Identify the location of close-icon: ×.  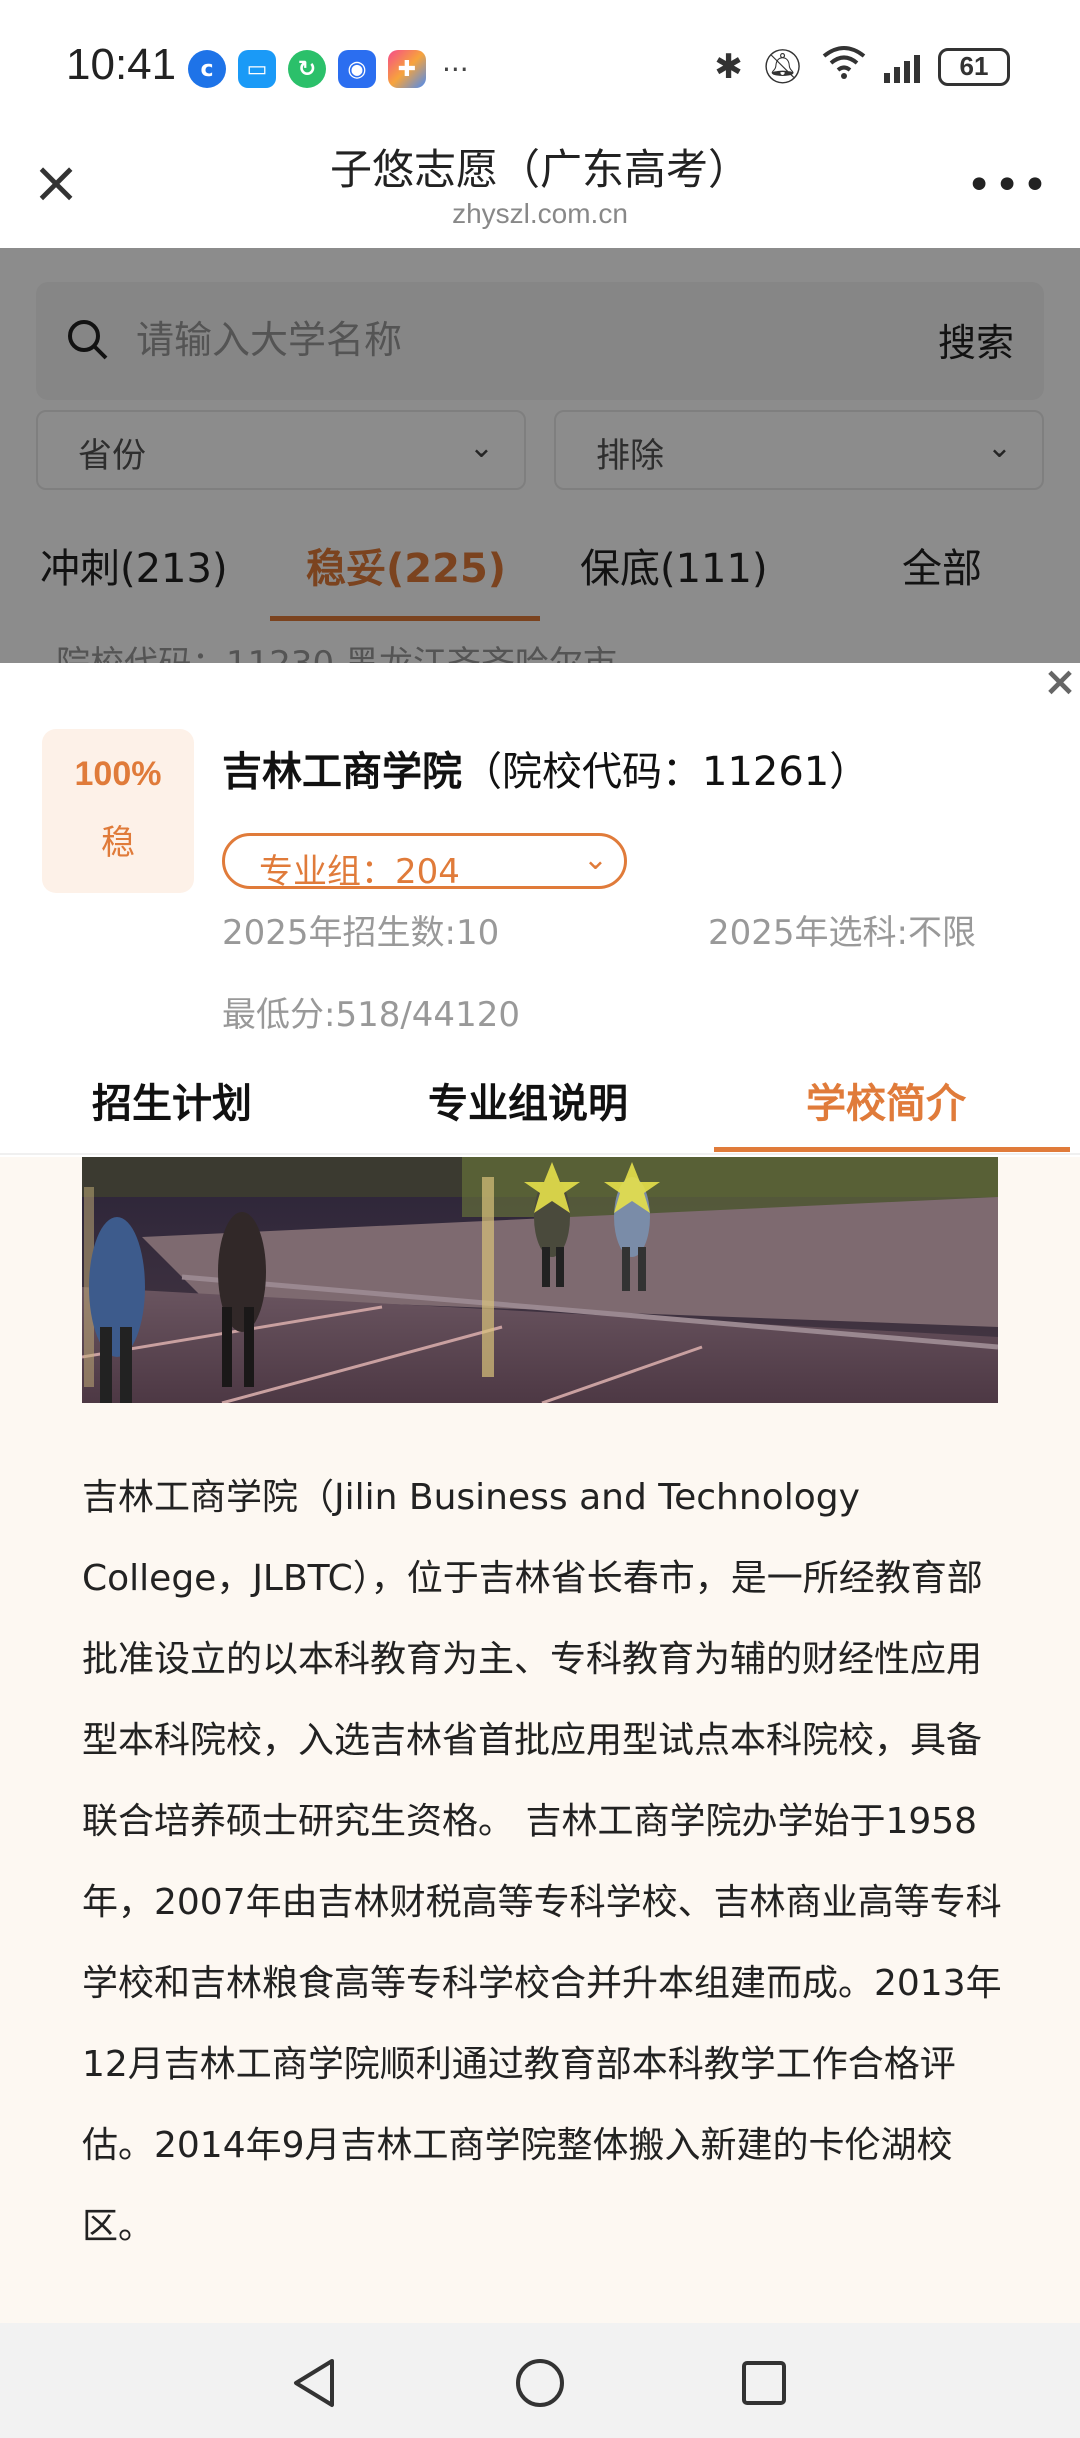
(1060, 685).